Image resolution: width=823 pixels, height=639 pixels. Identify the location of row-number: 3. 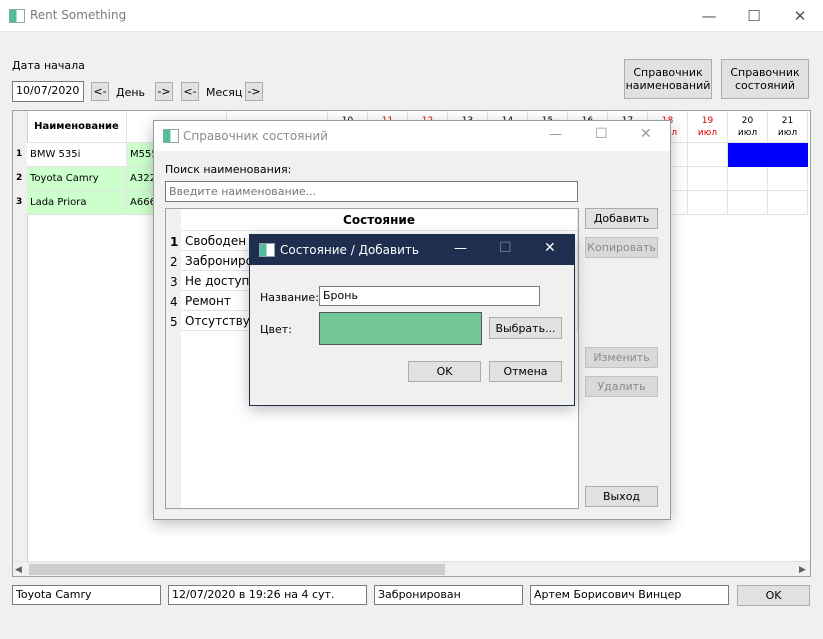
(19, 202).